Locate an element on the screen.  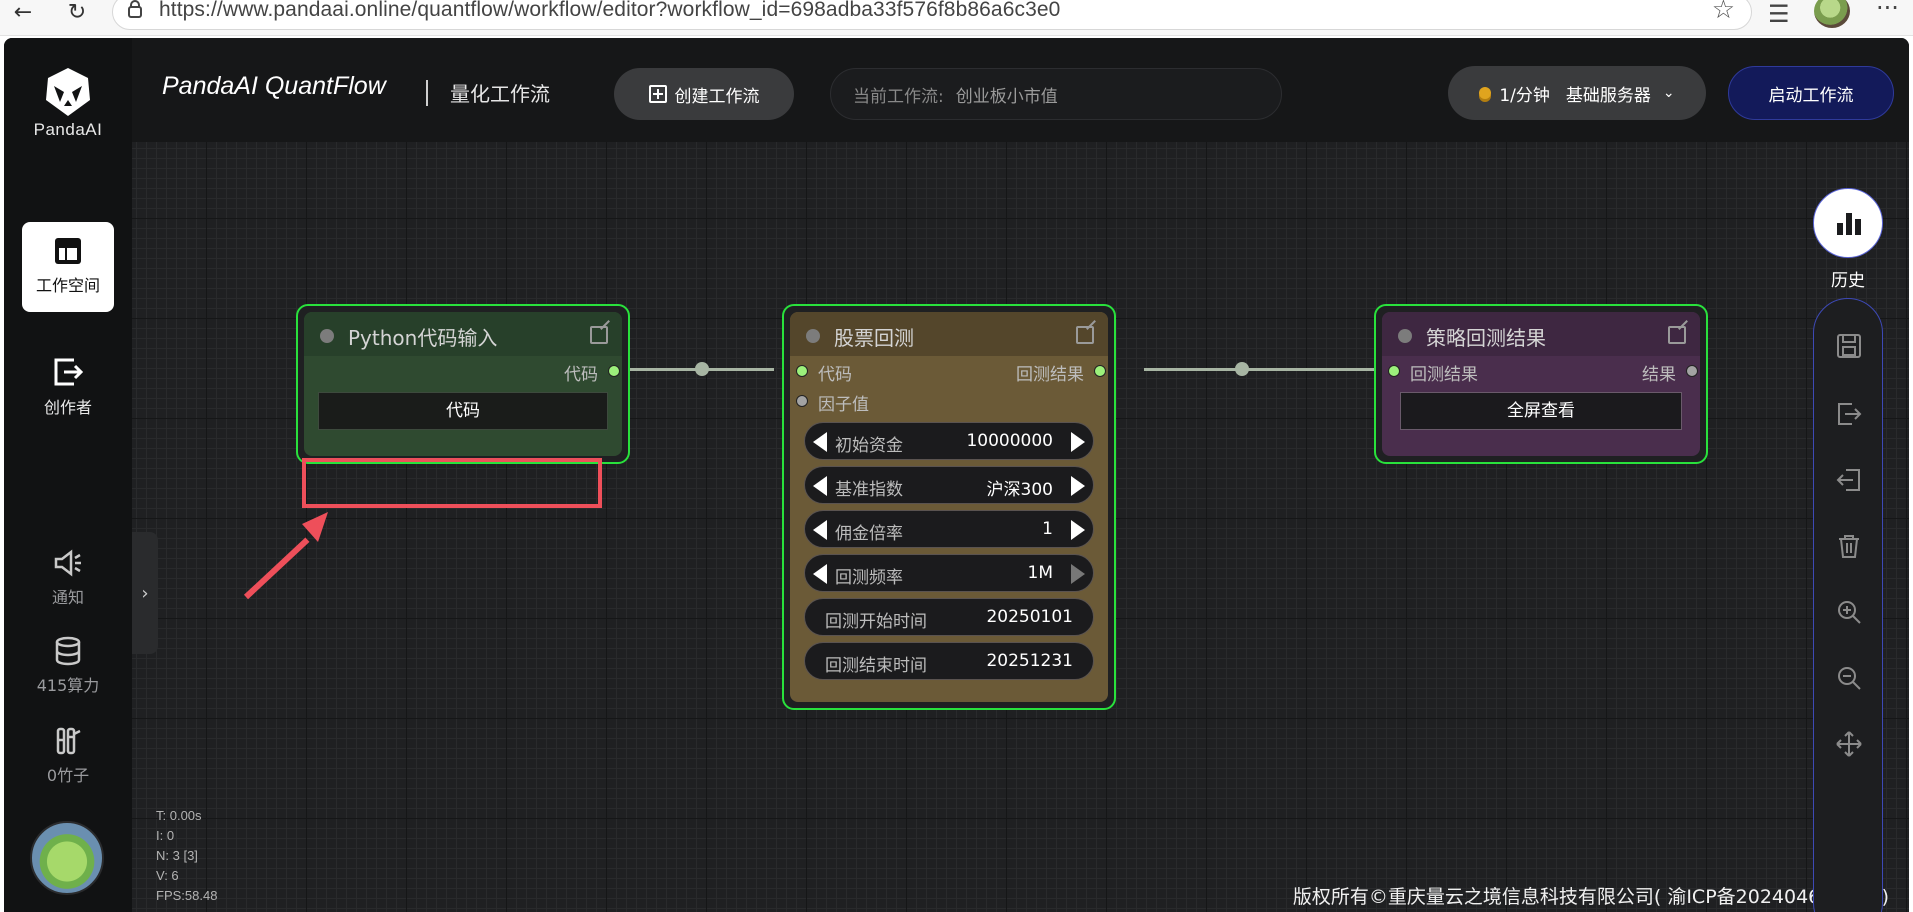
param-end-date: 回测结束时间 20251231 is located at coordinates (949, 661).